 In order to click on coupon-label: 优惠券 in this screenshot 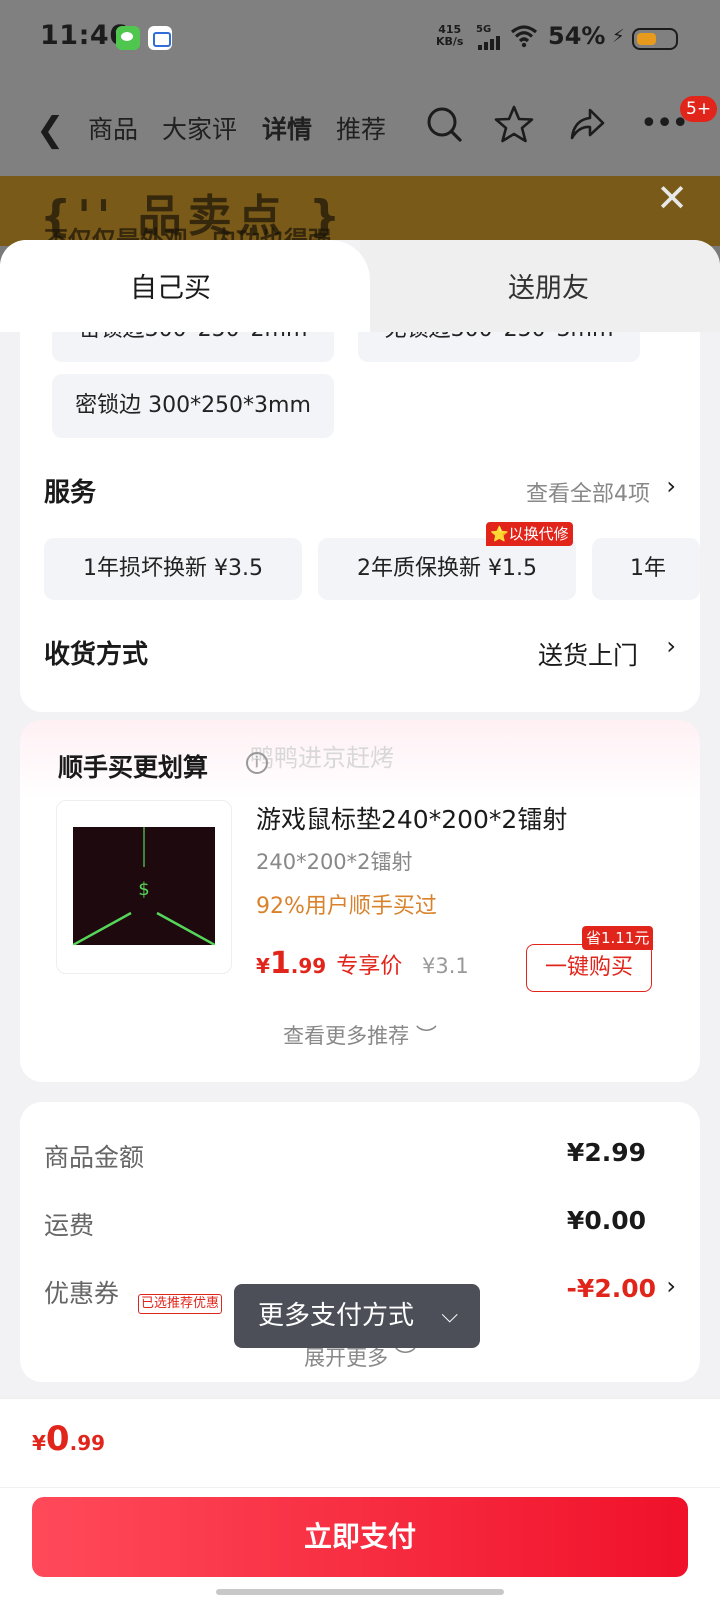, I will do `click(82, 1293)`.